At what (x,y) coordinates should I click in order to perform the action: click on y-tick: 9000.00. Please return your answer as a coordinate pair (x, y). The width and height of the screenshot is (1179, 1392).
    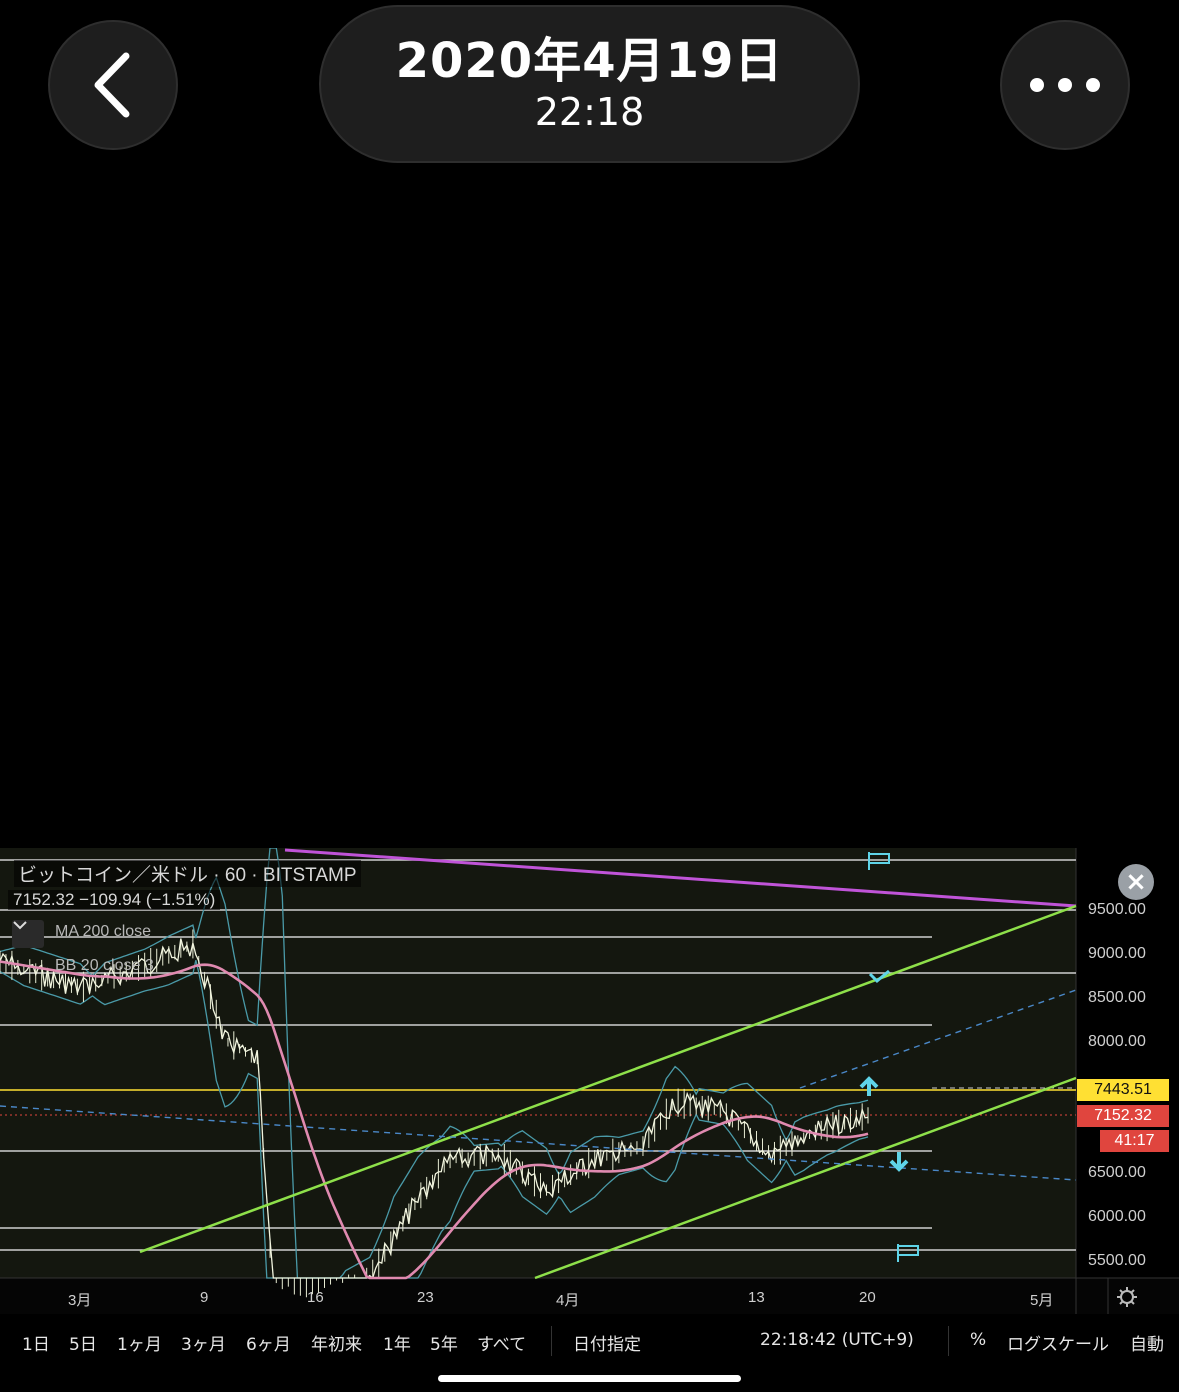
    Looking at the image, I should click on (1117, 953).